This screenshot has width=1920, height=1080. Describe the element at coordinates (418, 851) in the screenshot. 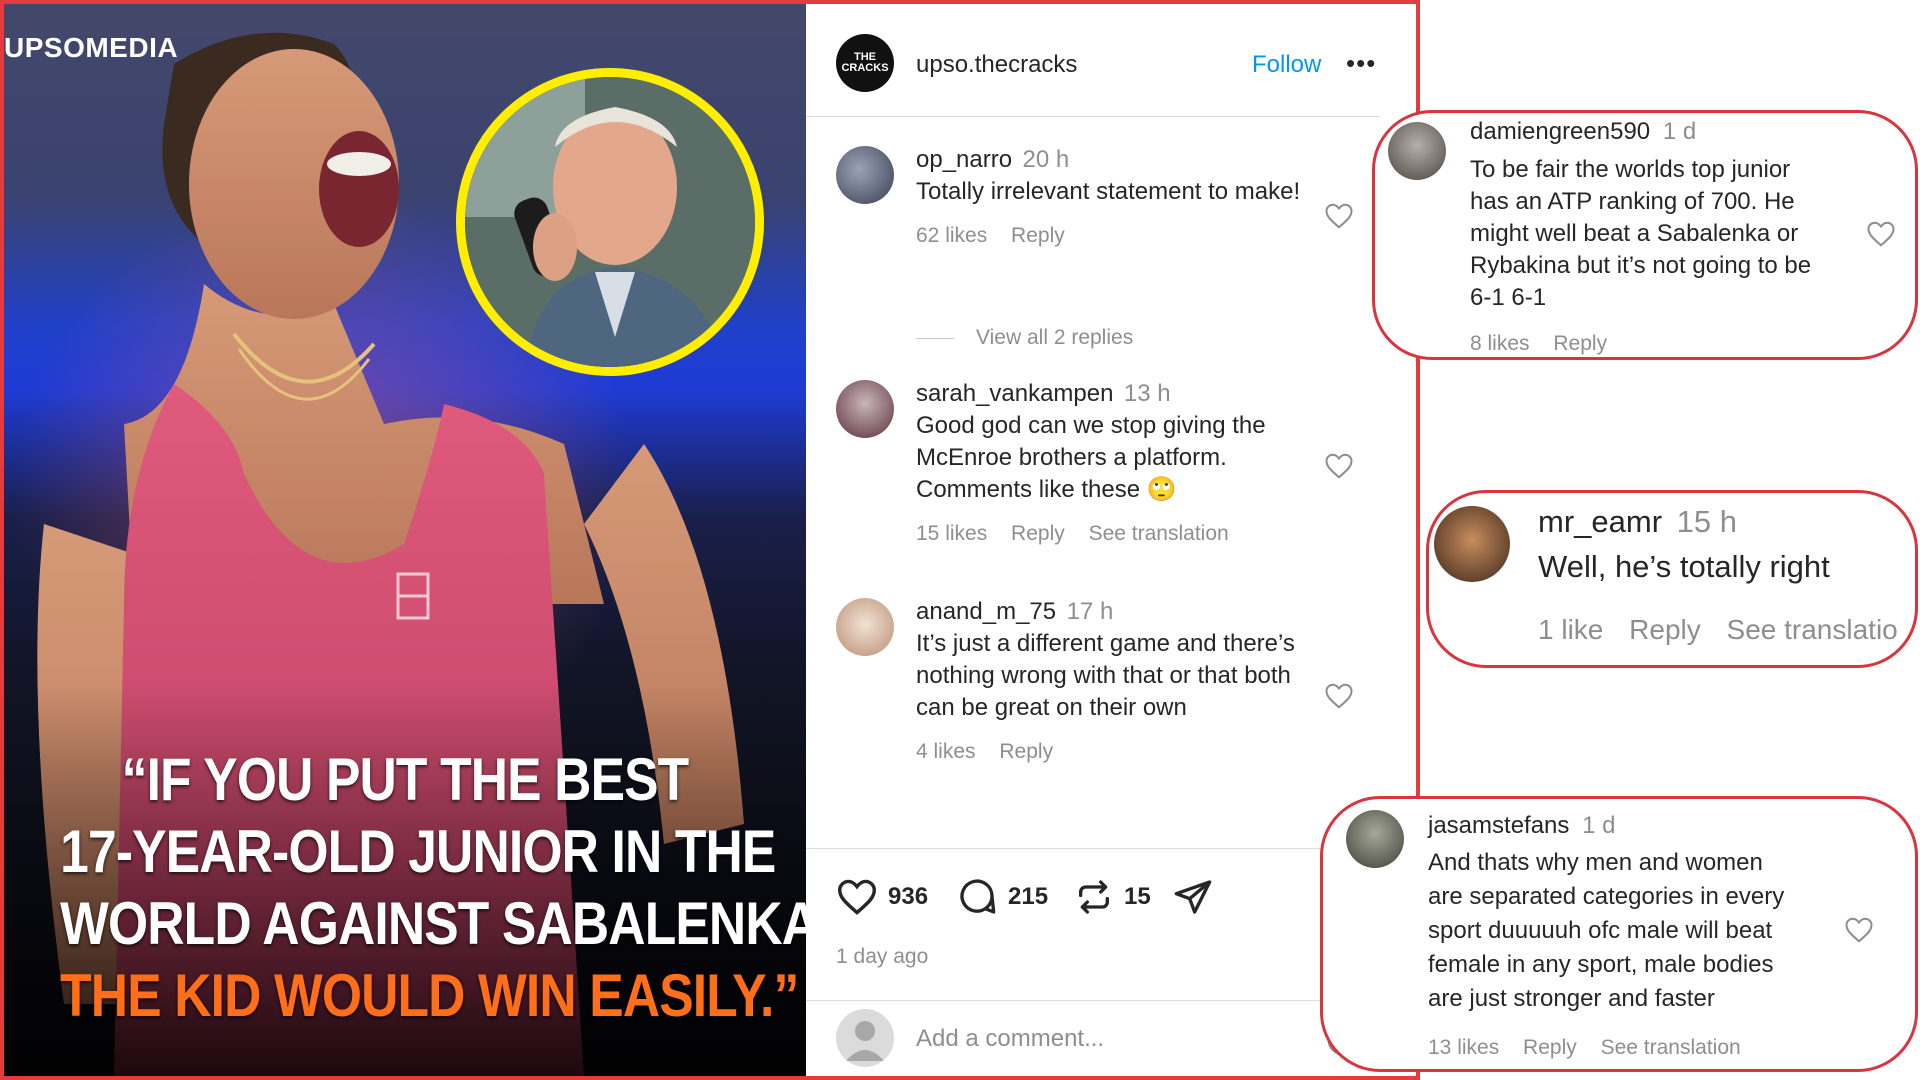

I see `quote-line-2: 17-YEAR-OLD JUNIOR IN THE` at that location.